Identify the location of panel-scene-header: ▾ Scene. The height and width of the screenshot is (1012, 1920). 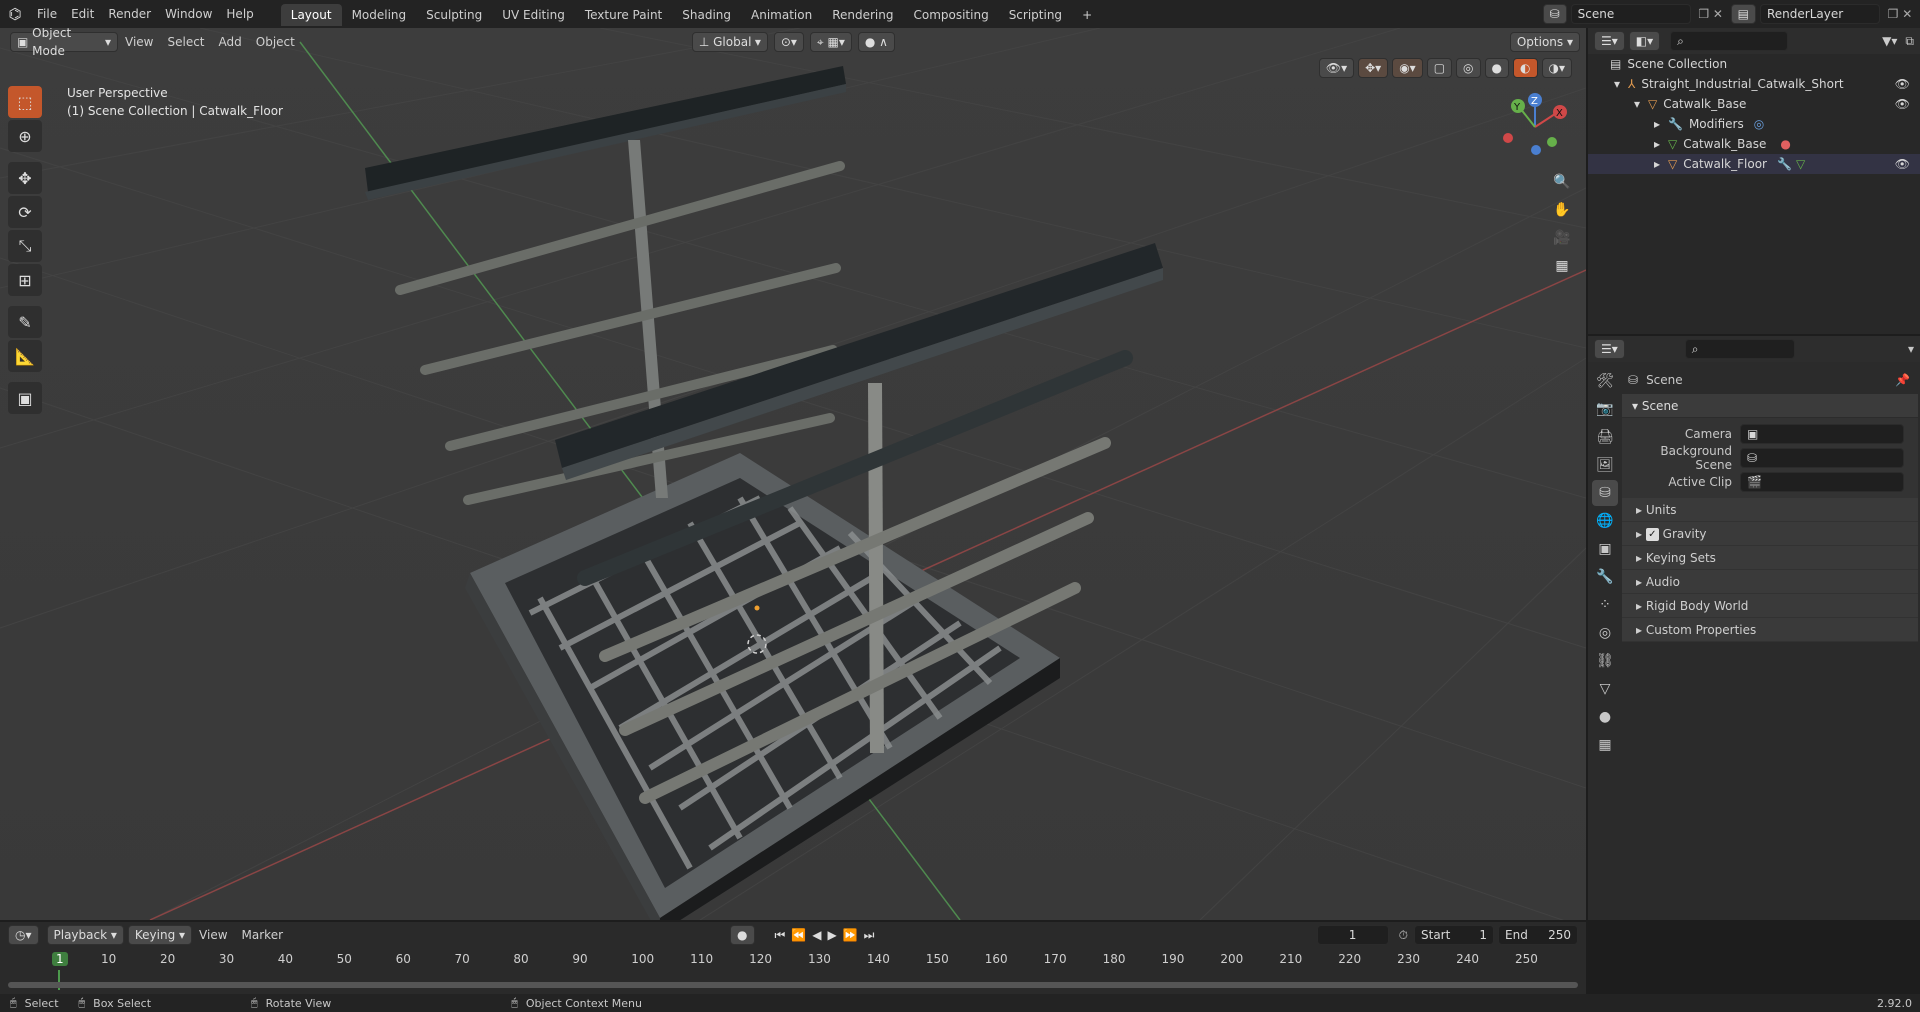
(1770, 406).